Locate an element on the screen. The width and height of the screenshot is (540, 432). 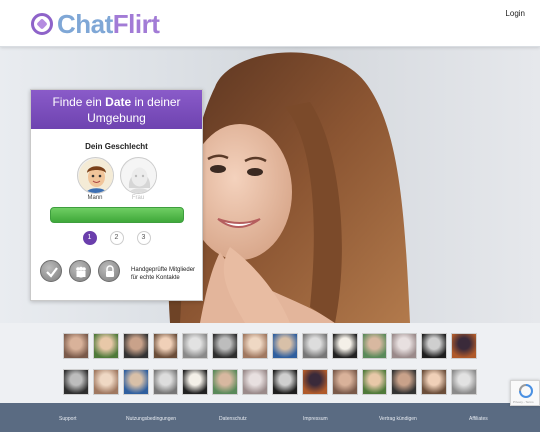
recaptcha-badge: Privacy - Terms is located at coordinates (525, 393).